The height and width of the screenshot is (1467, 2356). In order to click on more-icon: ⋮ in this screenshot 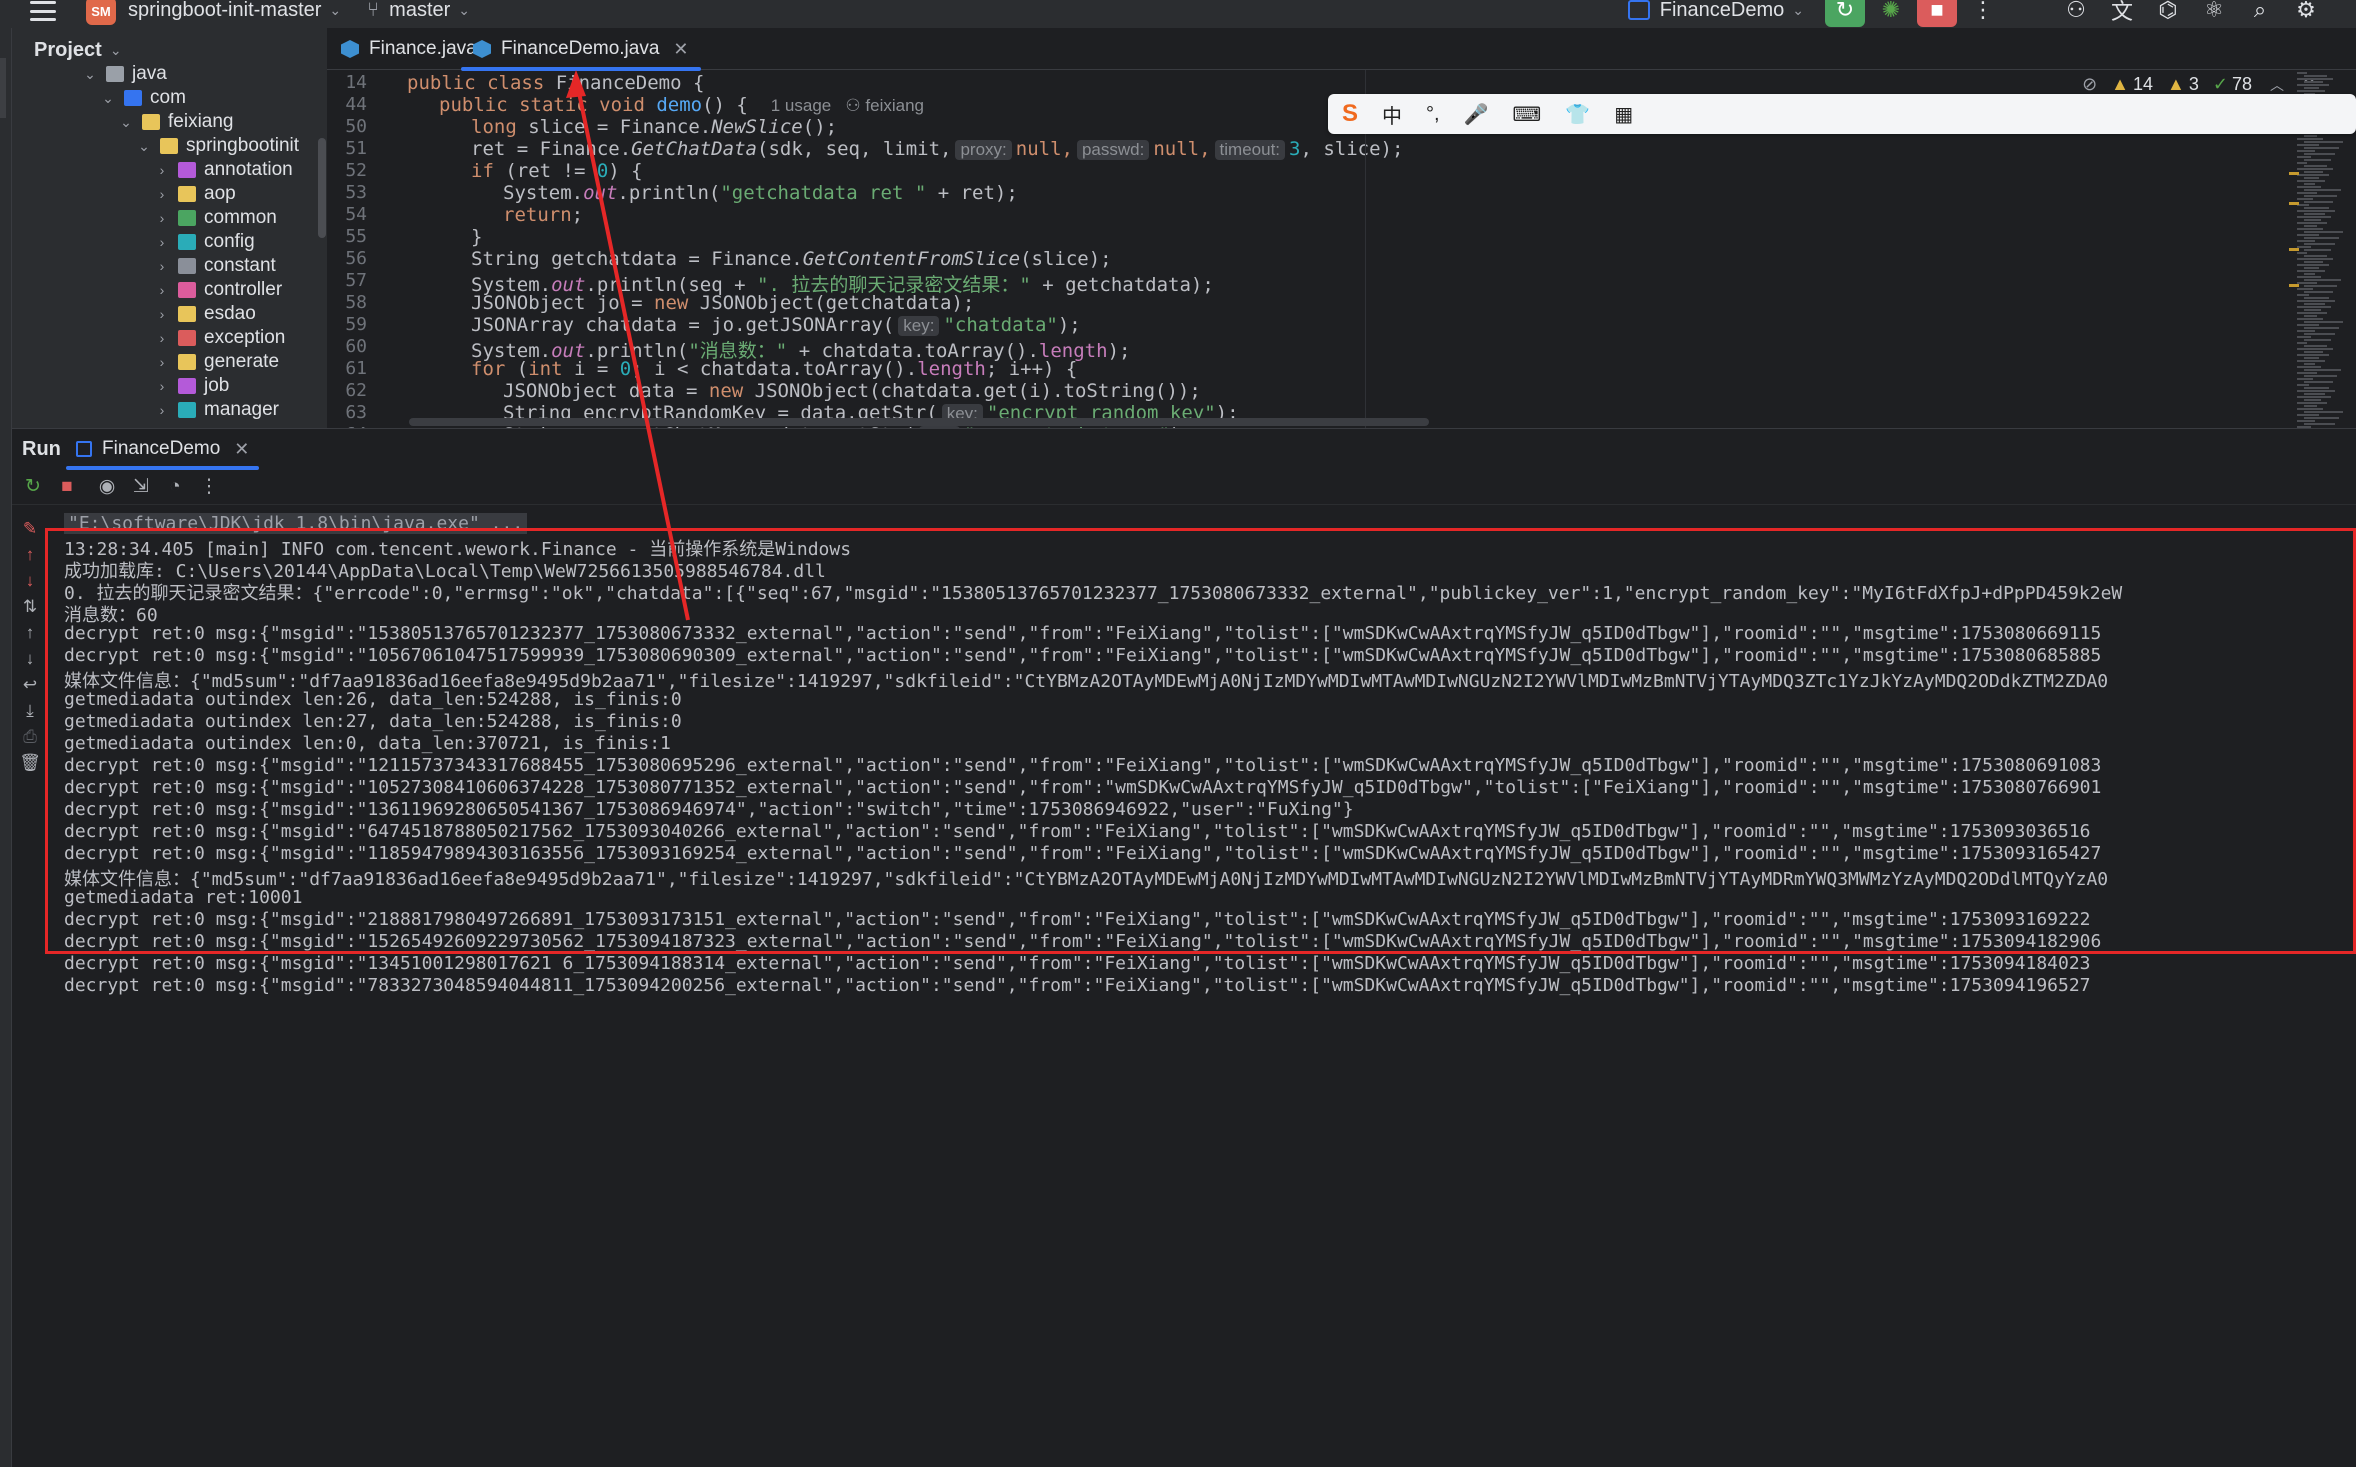, I will do `click(209, 487)`.